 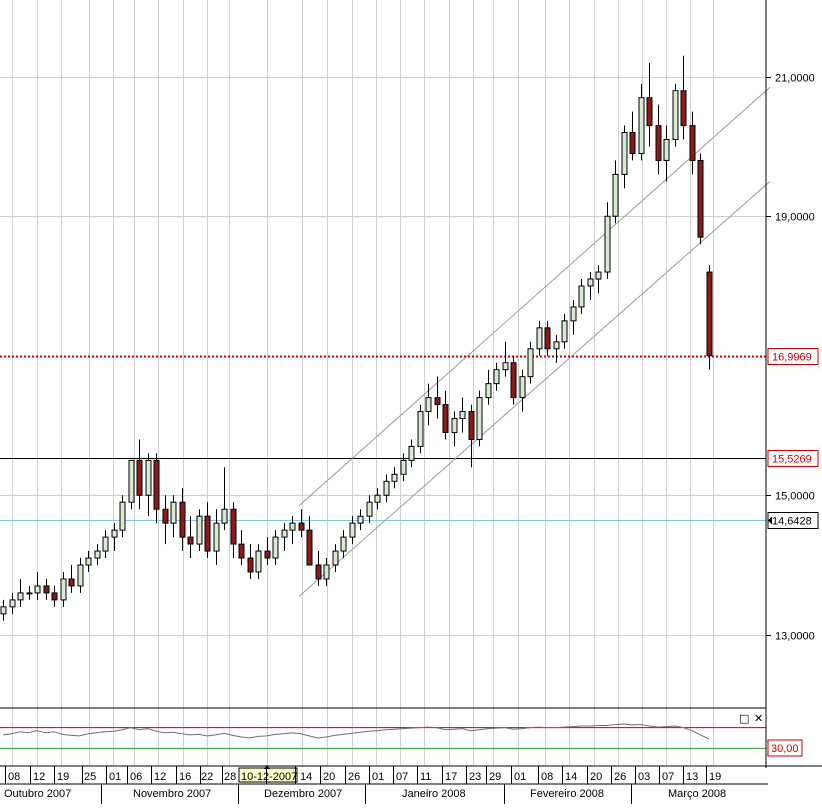 I want to click on indicator-level-label: 30,00, so click(x=785, y=749).